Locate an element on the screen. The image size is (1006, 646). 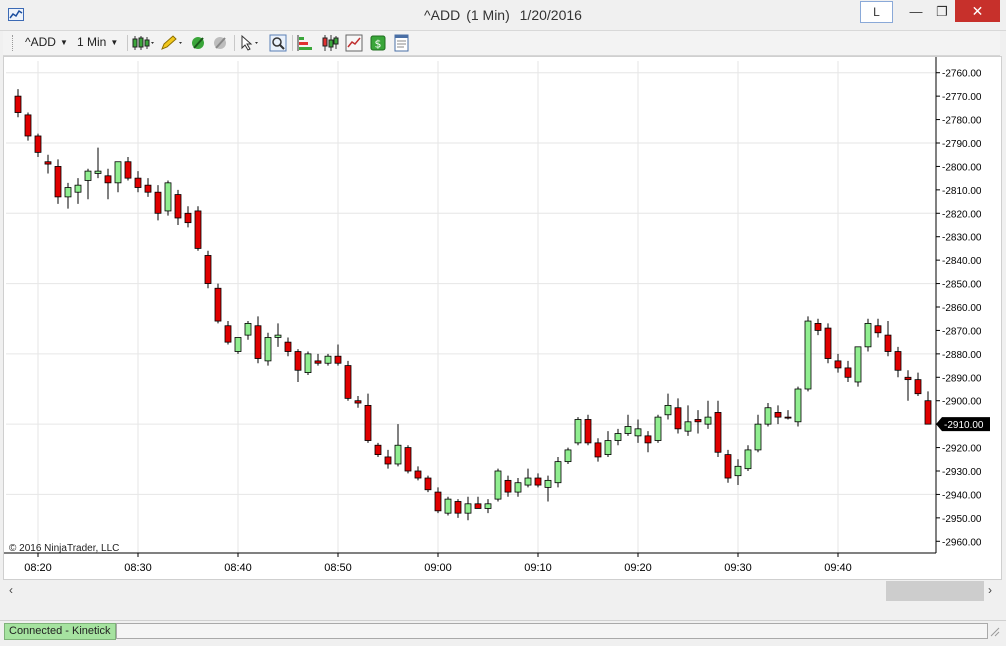
bar-chart-icon is located at coordinates (306, 43).